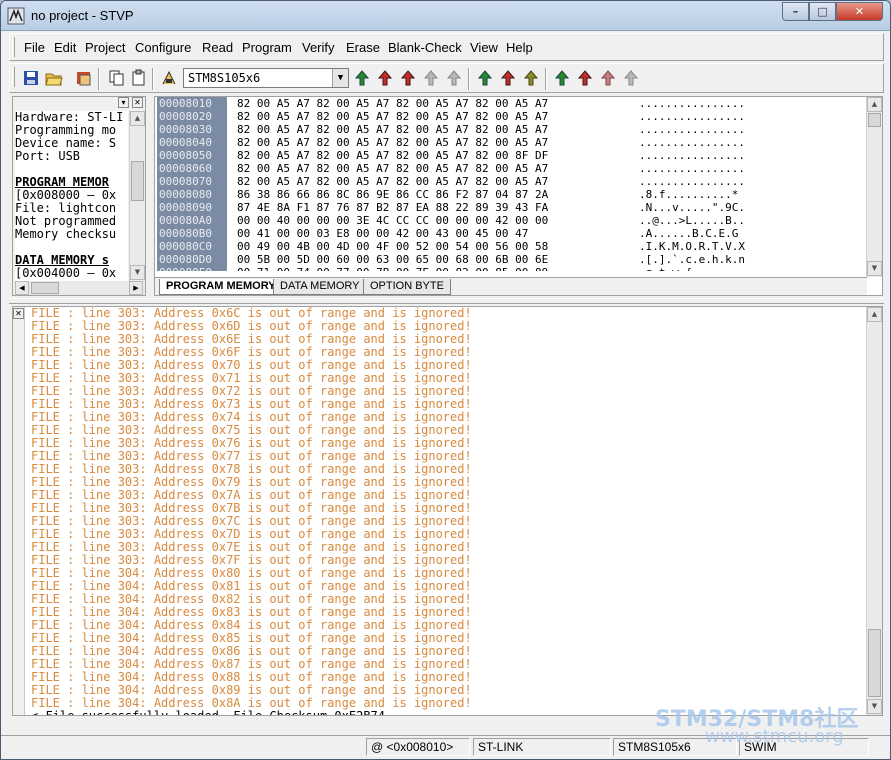 The height and width of the screenshot is (760, 891). What do you see at coordinates (80, 288) in the screenshot?
I see `info-horizontal-scrollbar: ◀ ▶` at bounding box center [80, 288].